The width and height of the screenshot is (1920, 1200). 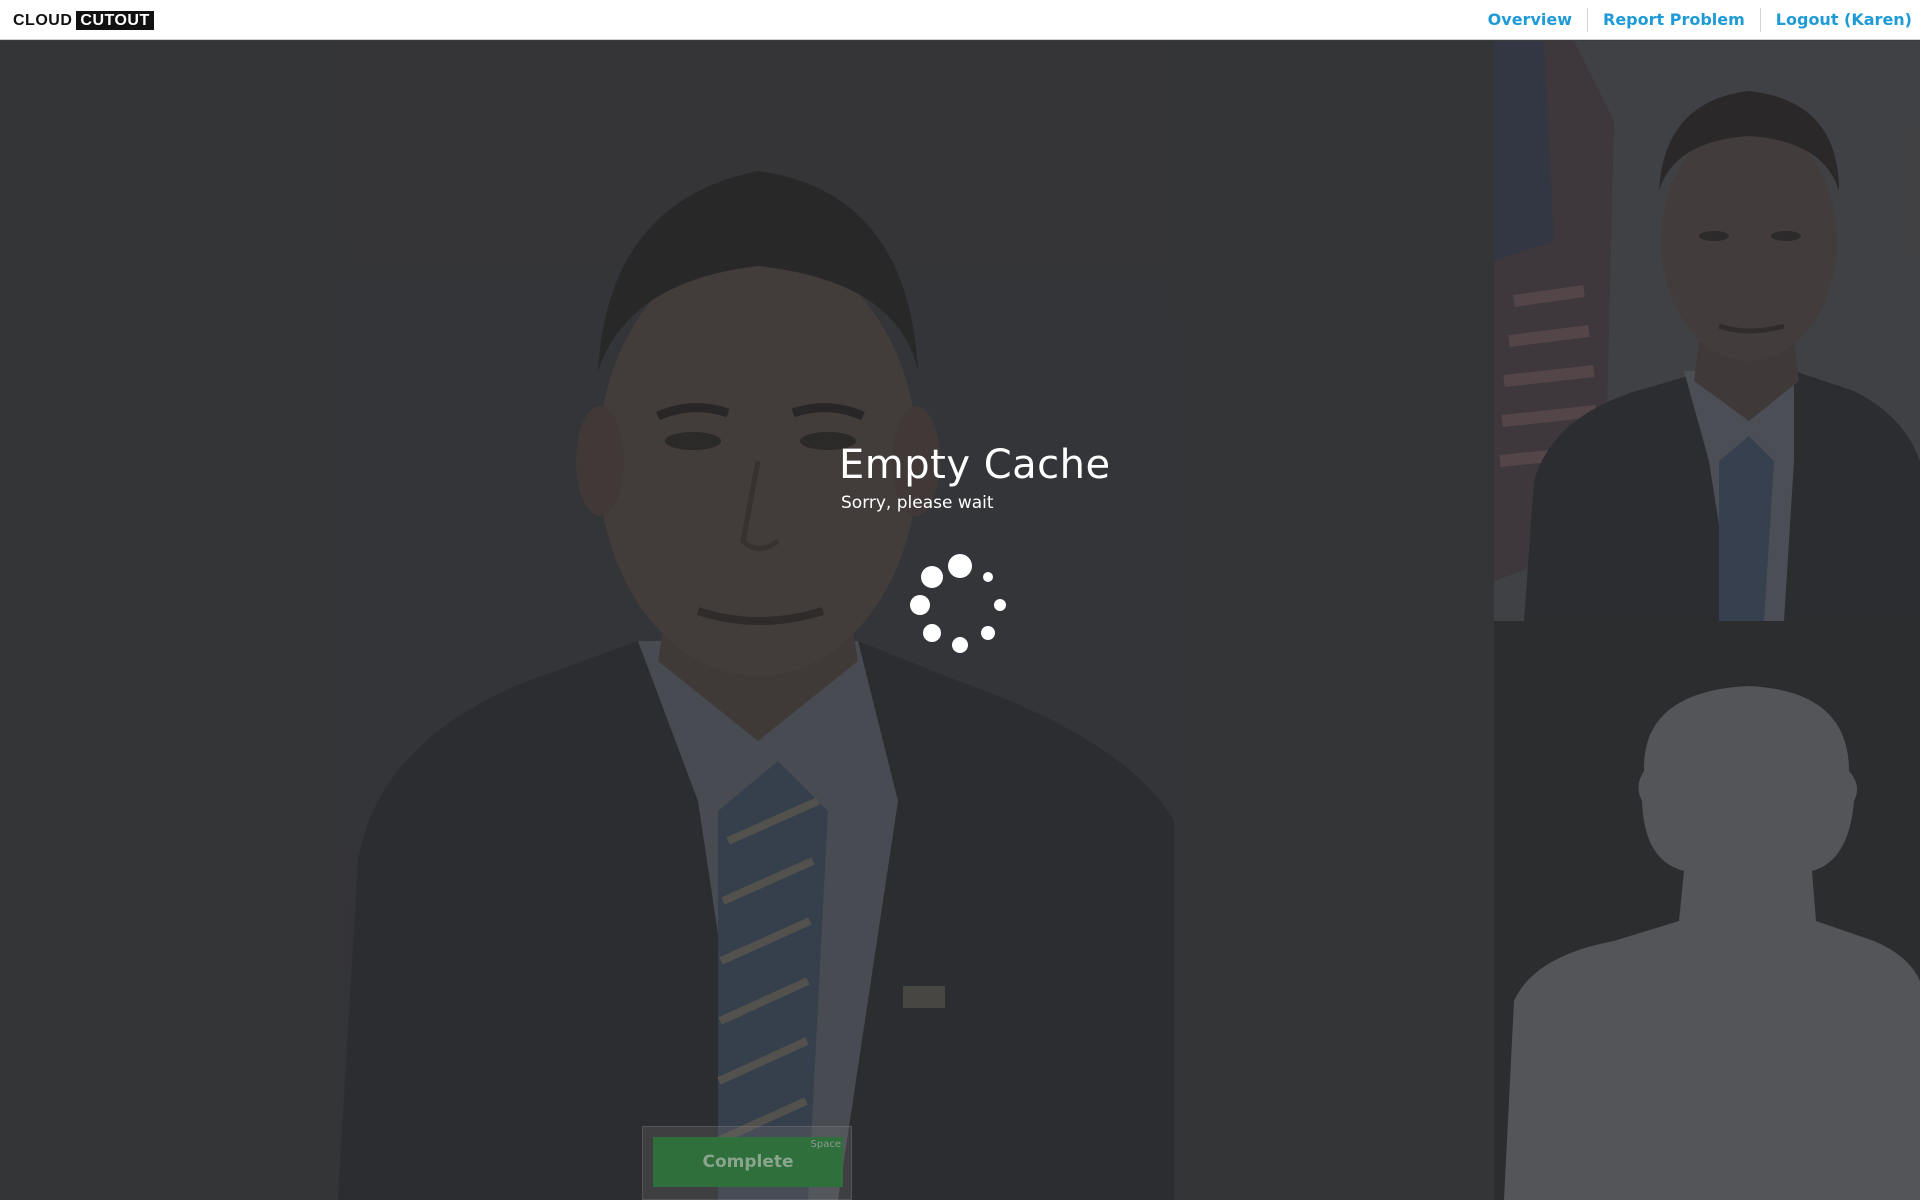 What do you see at coordinates (747, 1163) in the screenshot?
I see `complete-panel: Complete Space` at bounding box center [747, 1163].